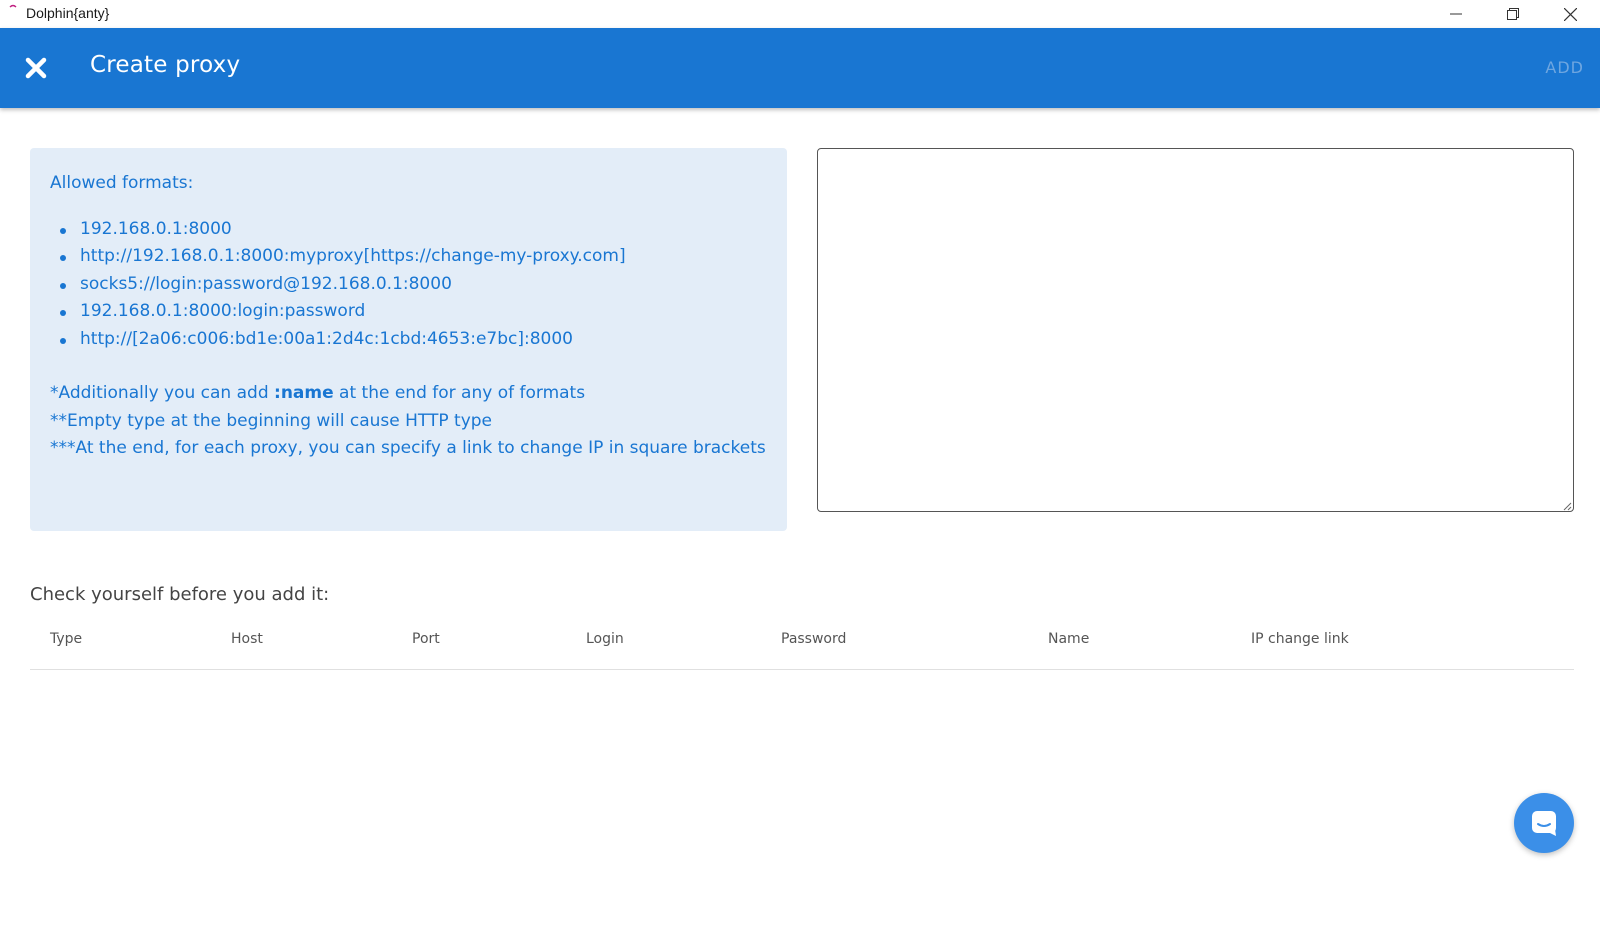 The width and height of the screenshot is (1600, 951). I want to click on window-title: Dolphin{anty}, so click(68, 13).